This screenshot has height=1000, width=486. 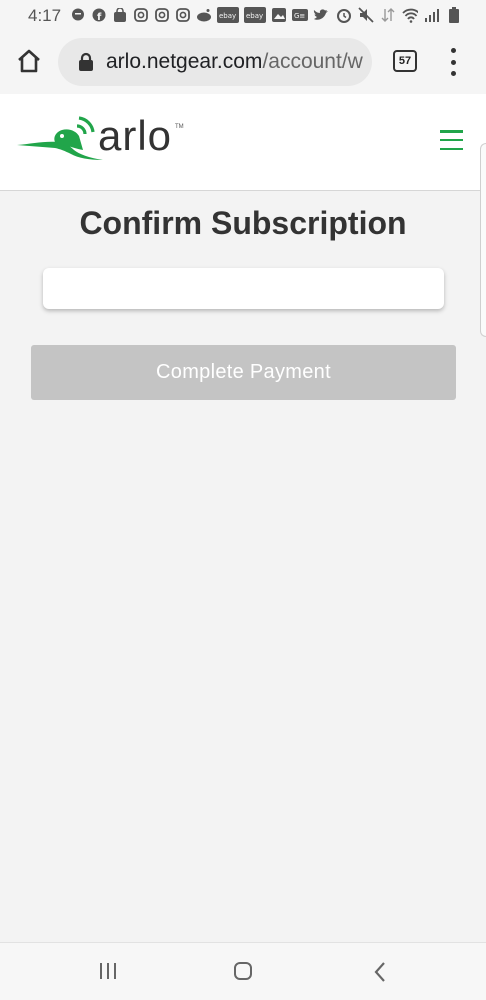 I want to click on data-icon, so click(x=388, y=15).